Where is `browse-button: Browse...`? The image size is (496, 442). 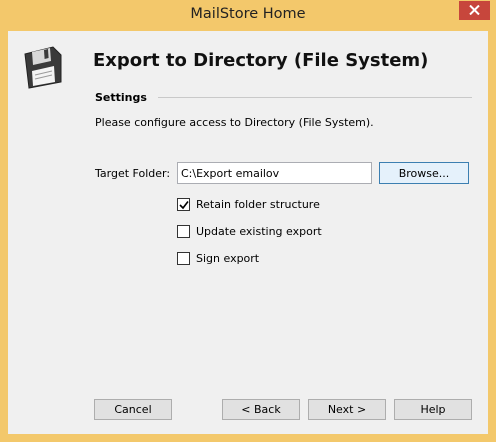 browse-button: Browse... is located at coordinates (424, 173).